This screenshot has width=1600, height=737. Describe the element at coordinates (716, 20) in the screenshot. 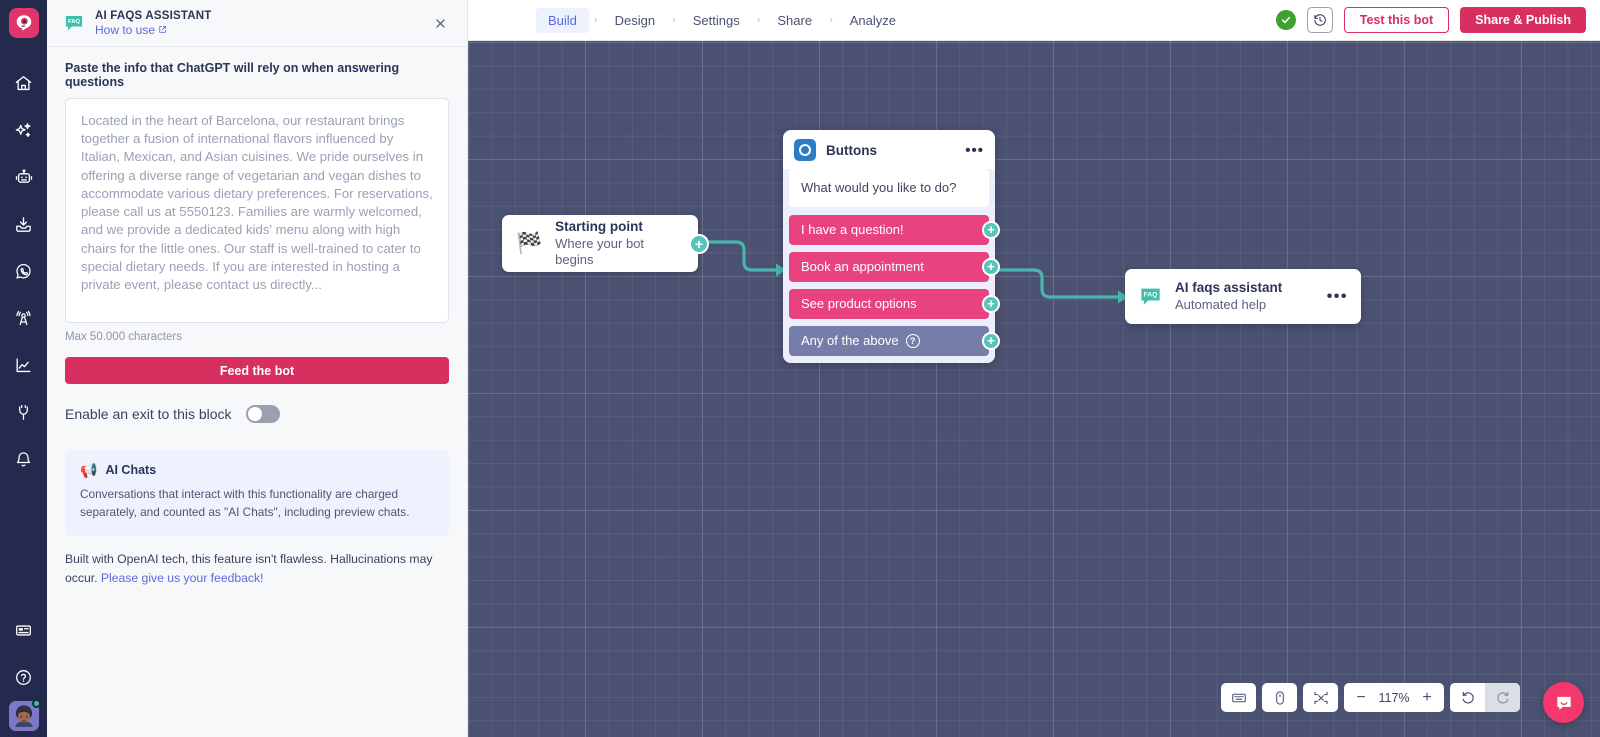

I see `tab-settings: Settings` at that location.